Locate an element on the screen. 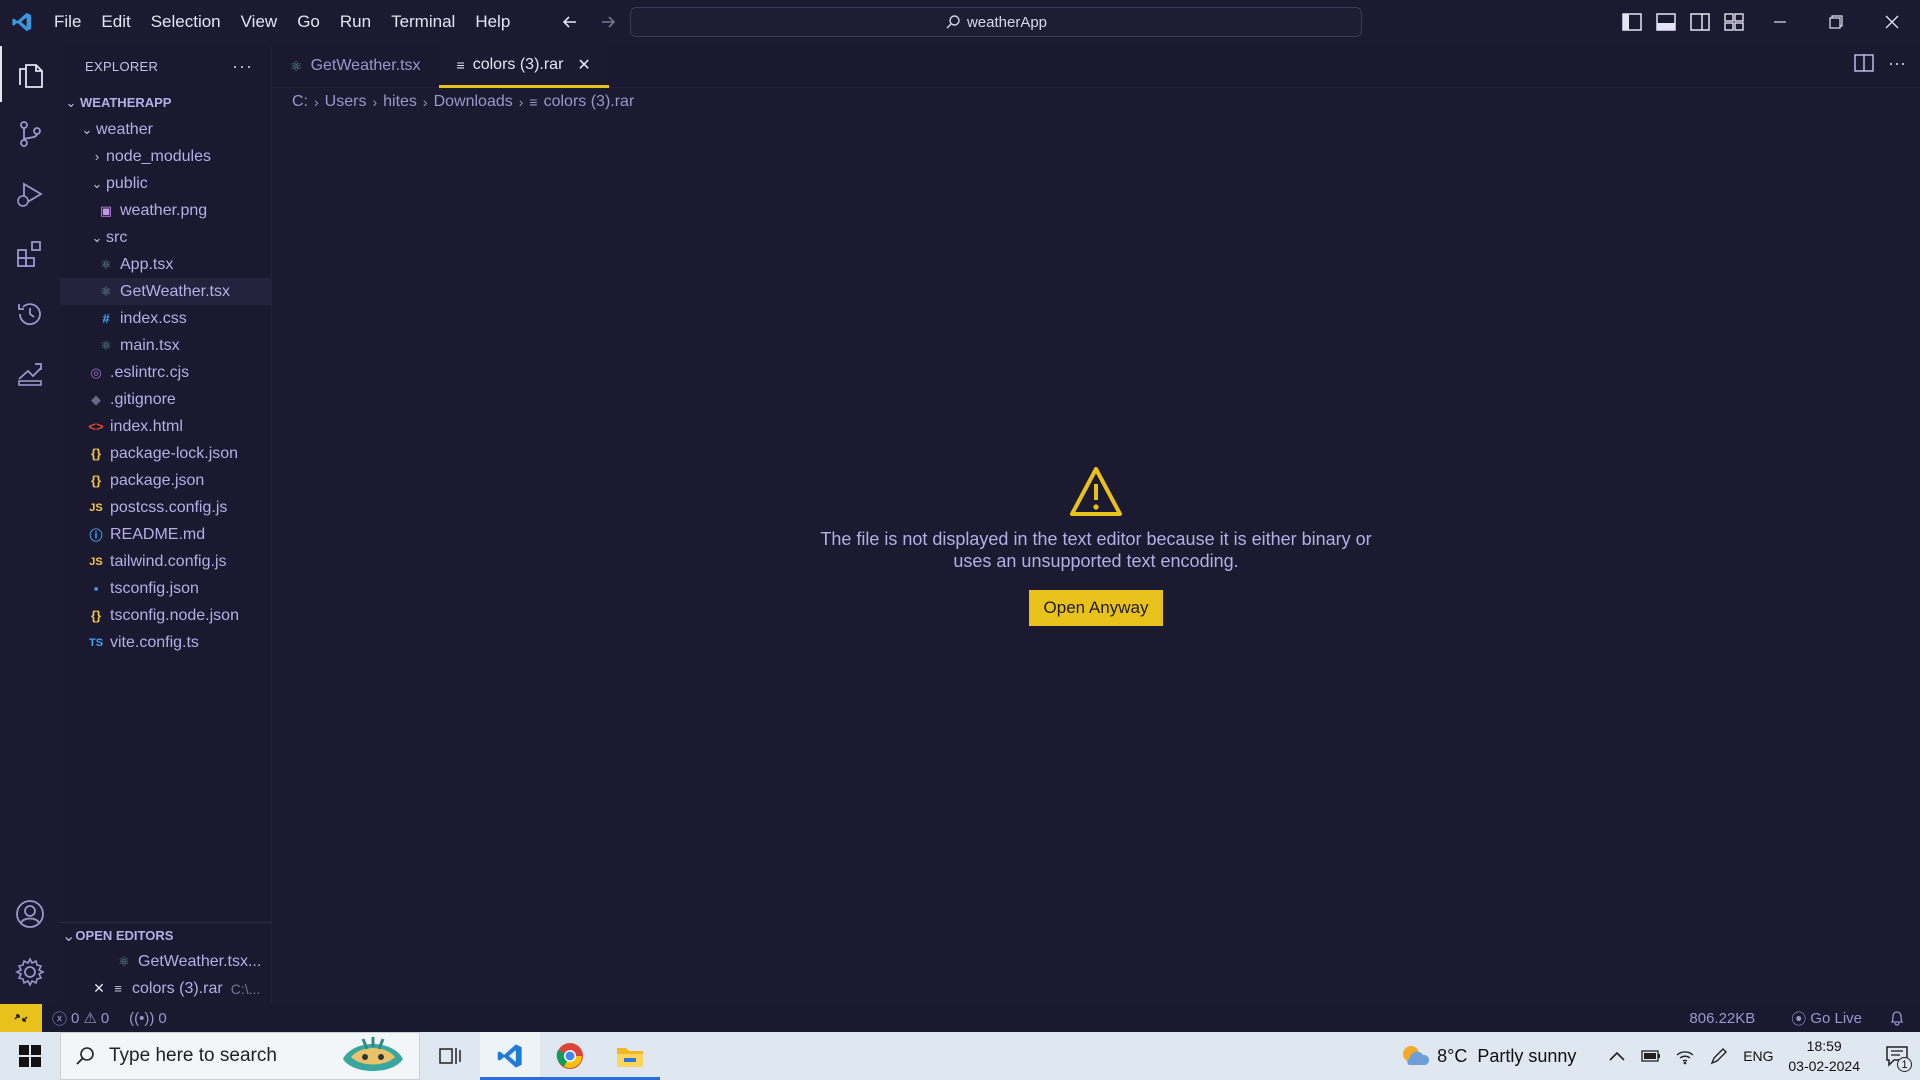  tree-item-index-css: # index.css is located at coordinates (166, 318).